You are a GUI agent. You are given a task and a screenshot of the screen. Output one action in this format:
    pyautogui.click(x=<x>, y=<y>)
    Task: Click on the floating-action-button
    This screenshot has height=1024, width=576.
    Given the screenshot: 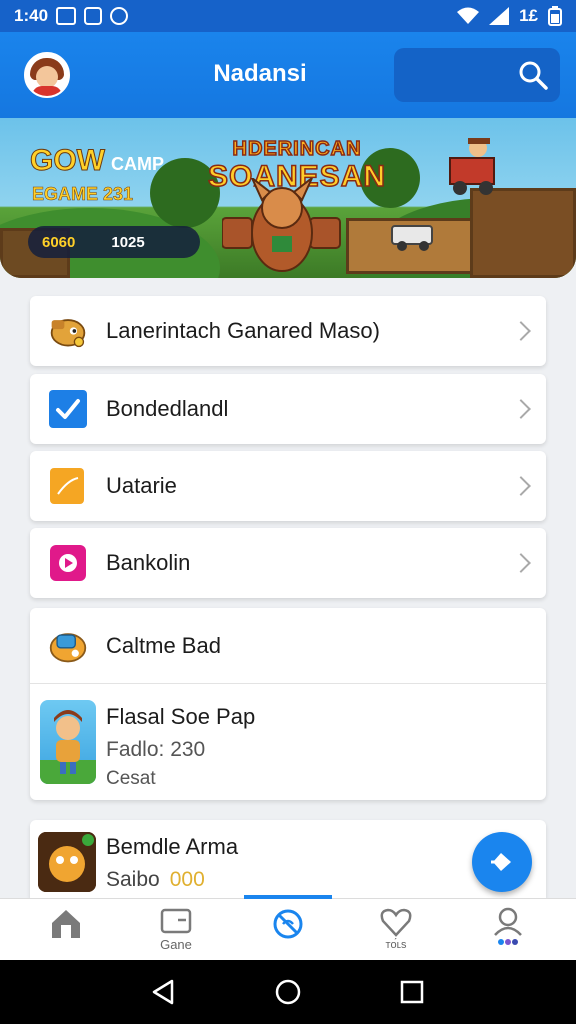 What is the action you would take?
    pyautogui.click(x=502, y=862)
    